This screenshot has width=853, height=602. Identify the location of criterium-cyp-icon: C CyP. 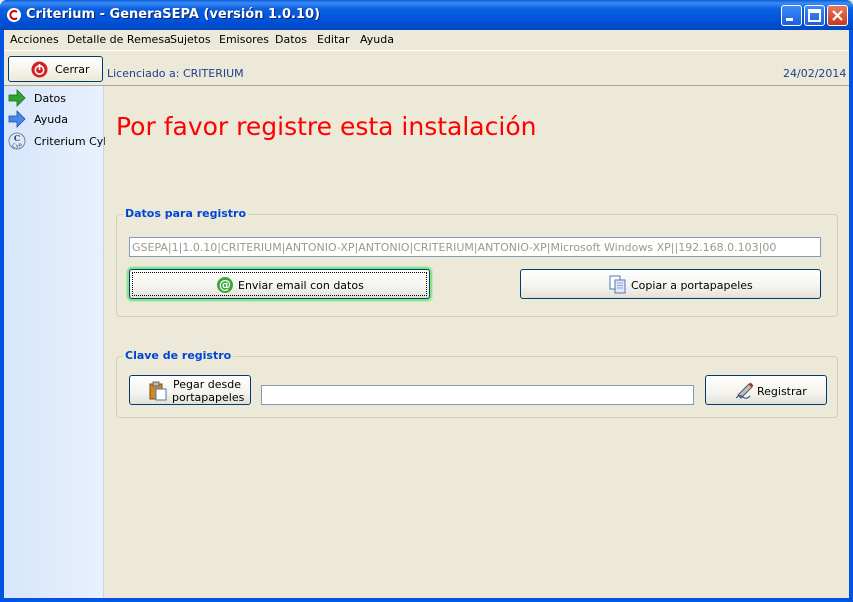
(17, 141).